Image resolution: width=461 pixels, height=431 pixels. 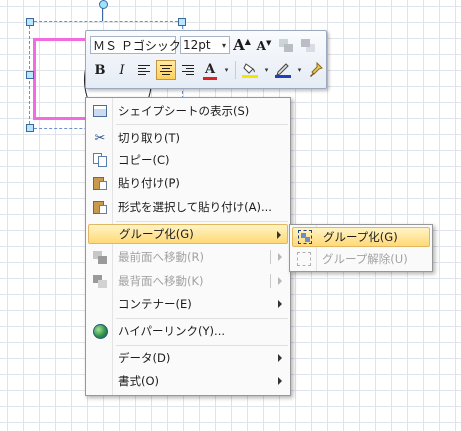 What do you see at coordinates (100, 160) in the screenshot?
I see `copy-icon` at bounding box center [100, 160].